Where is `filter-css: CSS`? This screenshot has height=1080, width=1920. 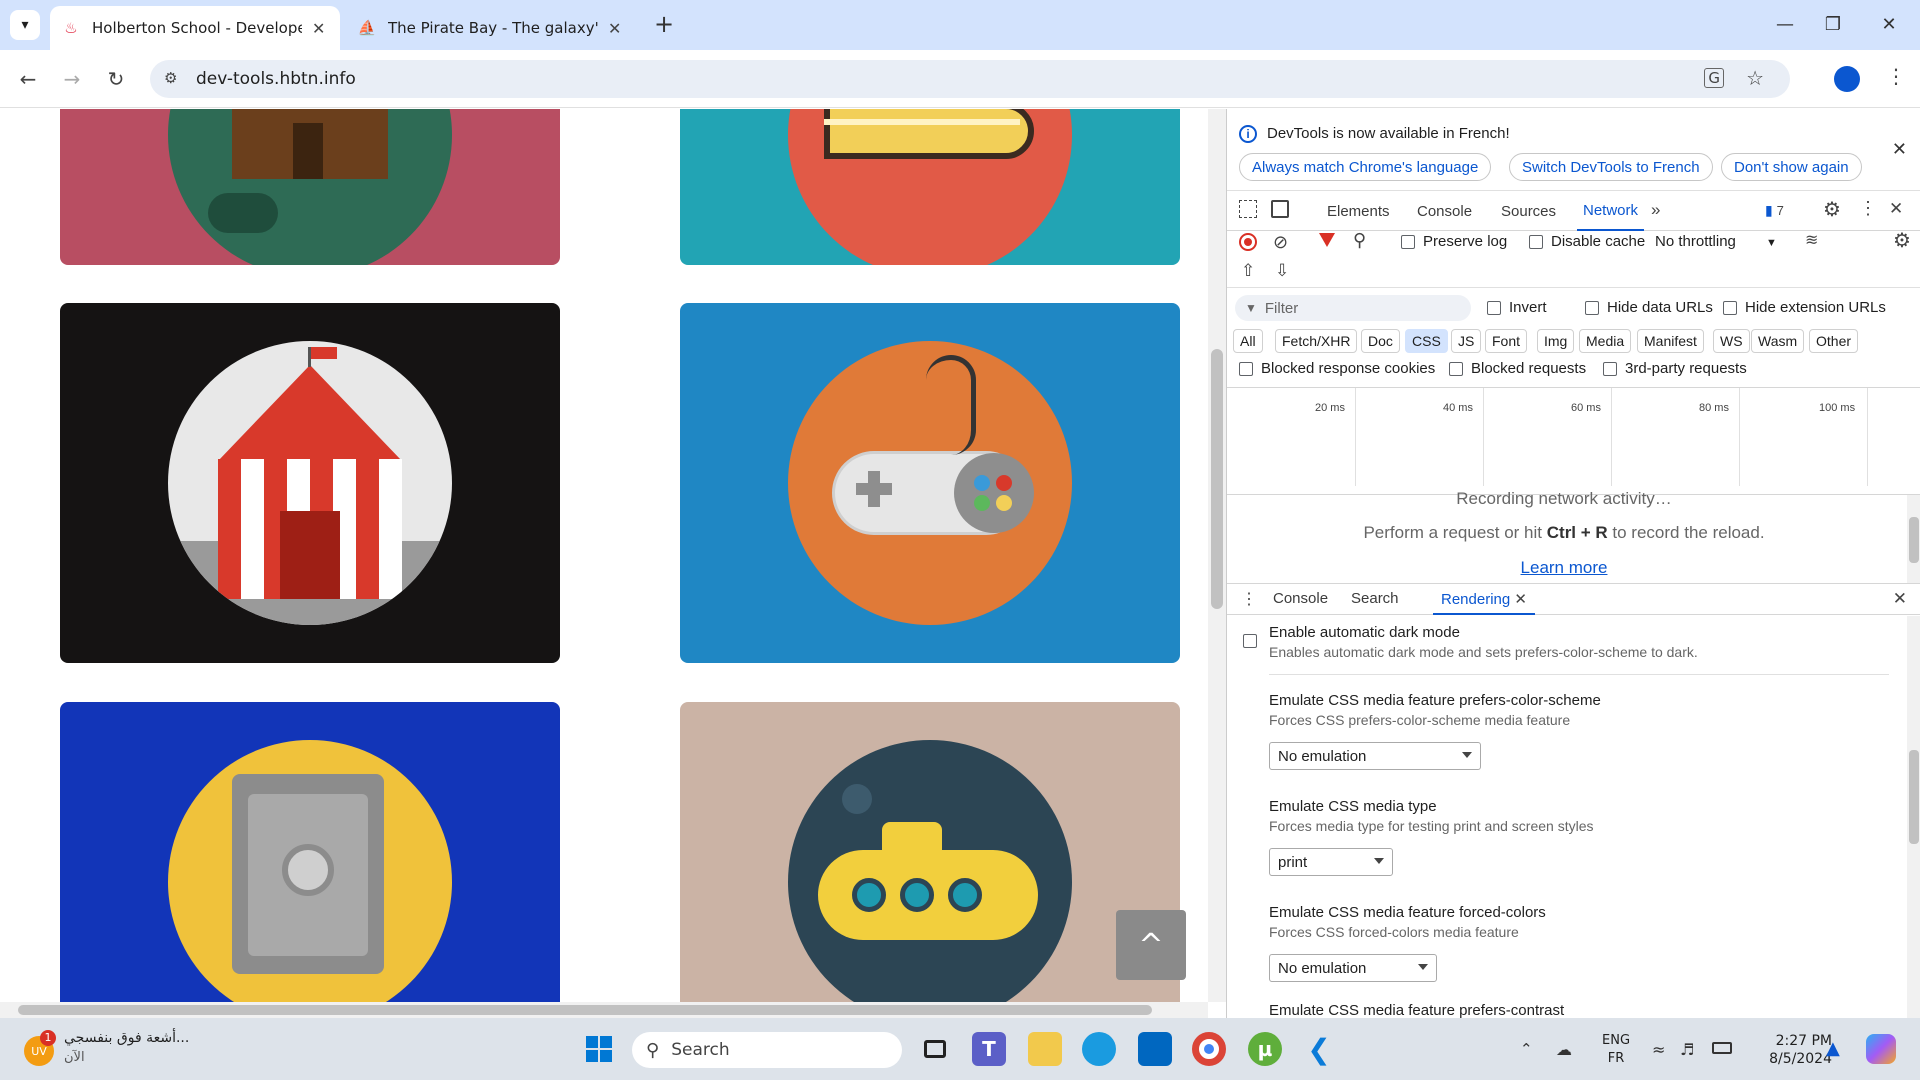
filter-css: CSS is located at coordinates (1426, 341).